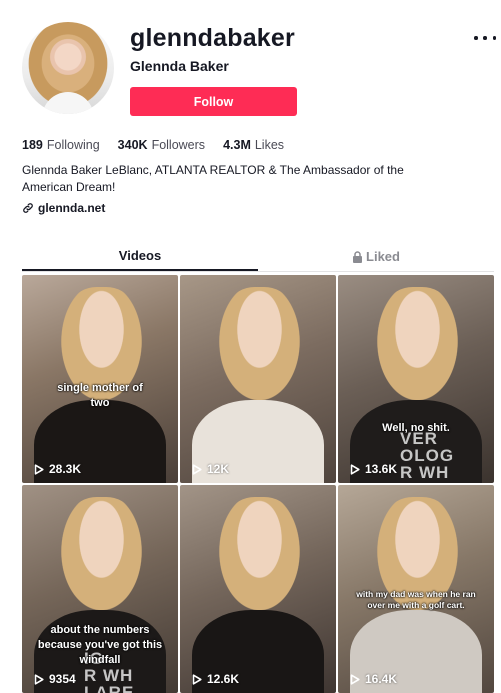 The height and width of the screenshot is (693, 501). What do you see at coordinates (28, 208) in the screenshot?
I see `link-icon` at bounding box center [28, 208].